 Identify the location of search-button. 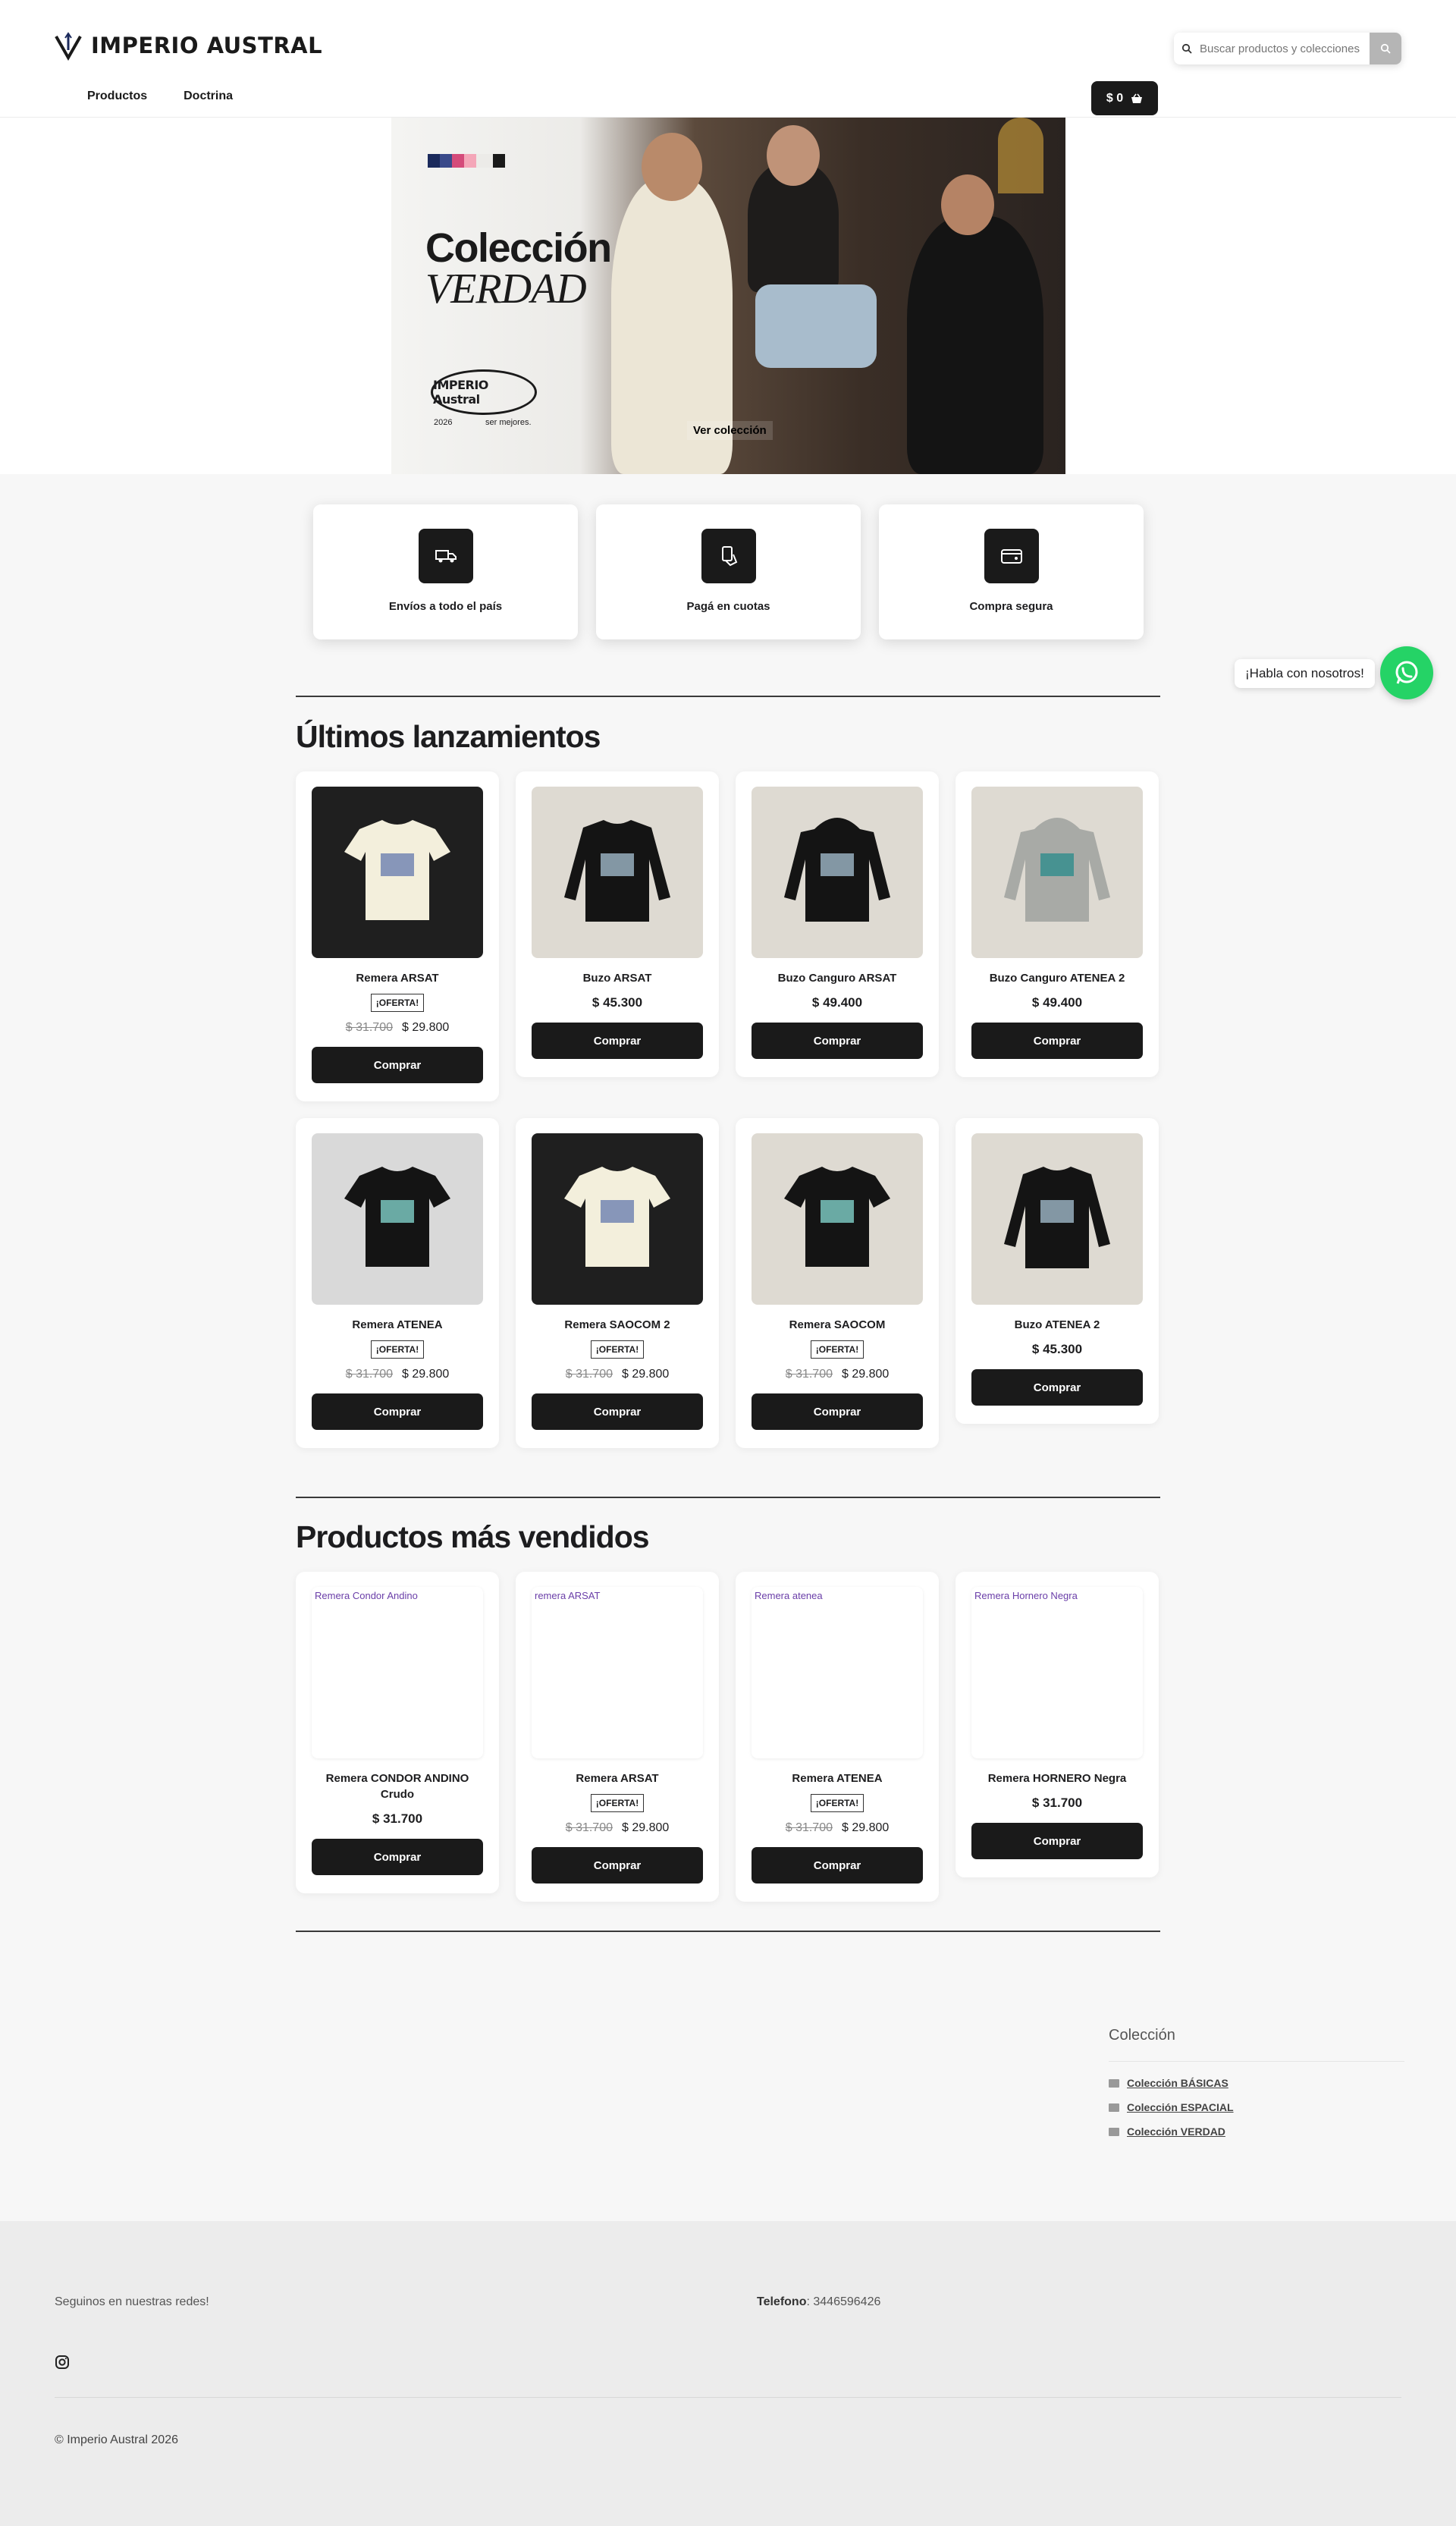
(1385, 48).